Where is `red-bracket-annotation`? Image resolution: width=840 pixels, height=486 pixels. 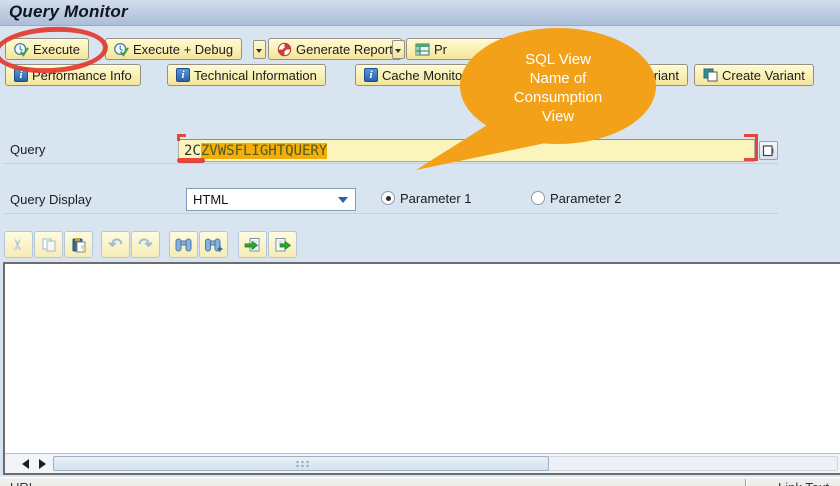 red-bracket-annotation is located at coordinates (751, 147).